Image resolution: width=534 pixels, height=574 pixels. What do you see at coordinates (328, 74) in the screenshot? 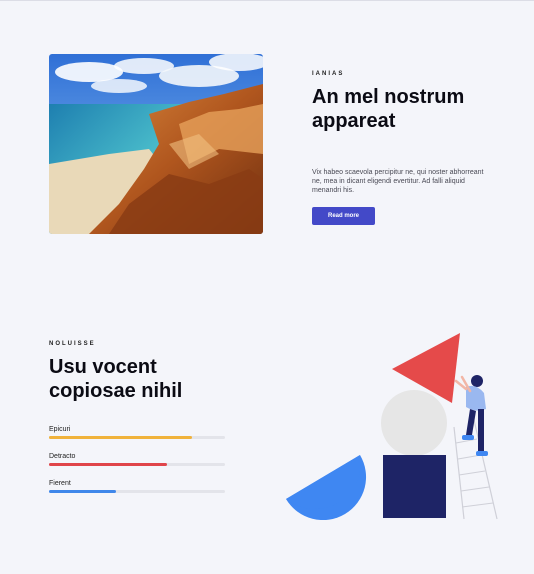
I see `feature-eyebrow: IANIAS` at bounding box center [328, 74].